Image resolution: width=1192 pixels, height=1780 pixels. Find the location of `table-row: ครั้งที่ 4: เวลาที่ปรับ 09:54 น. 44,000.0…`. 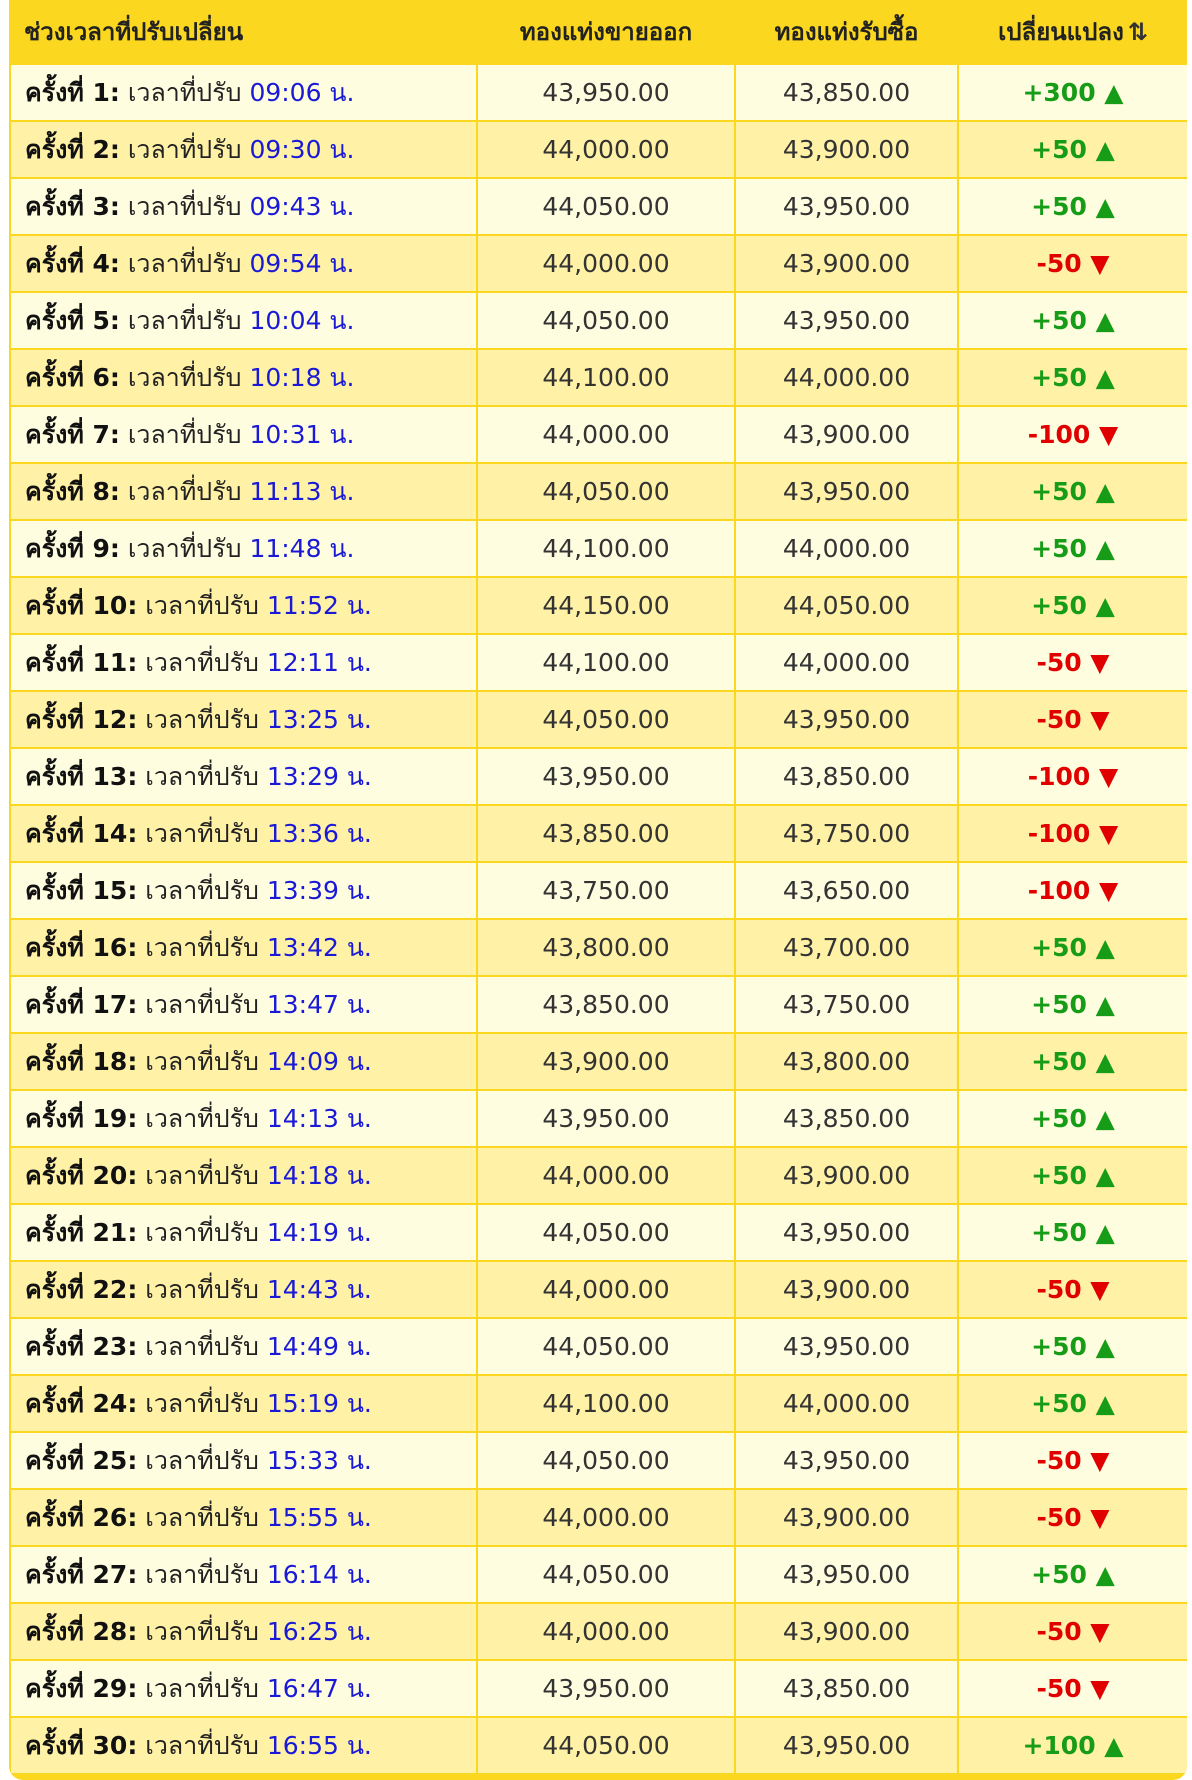

table-row: ครั้งที่ 4: เวลาที่ปรับ 09:54 น. 44,000.0… is located at coordinates (598, 263).